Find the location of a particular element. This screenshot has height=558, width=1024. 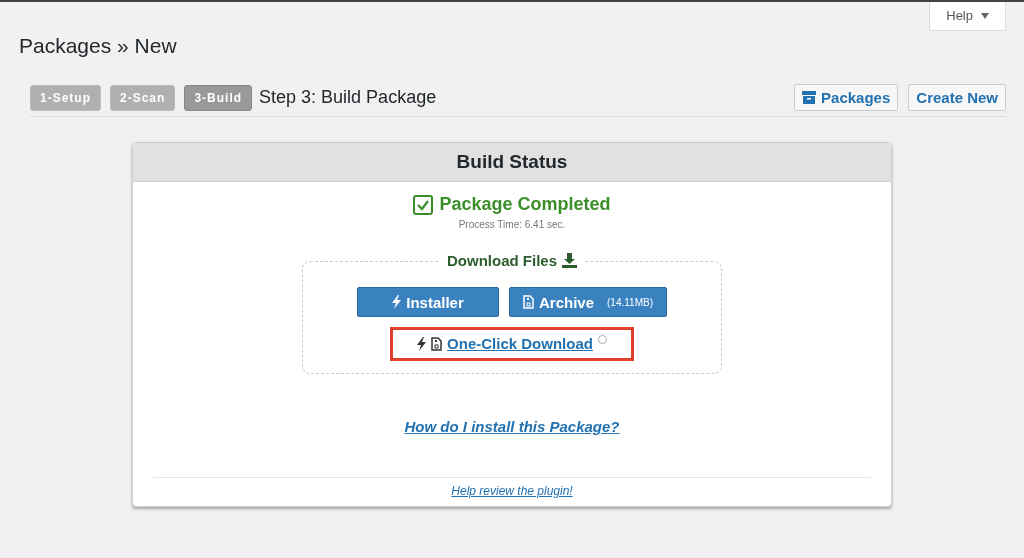

step-tab: 3-Build is located at coordinates (218, 97).